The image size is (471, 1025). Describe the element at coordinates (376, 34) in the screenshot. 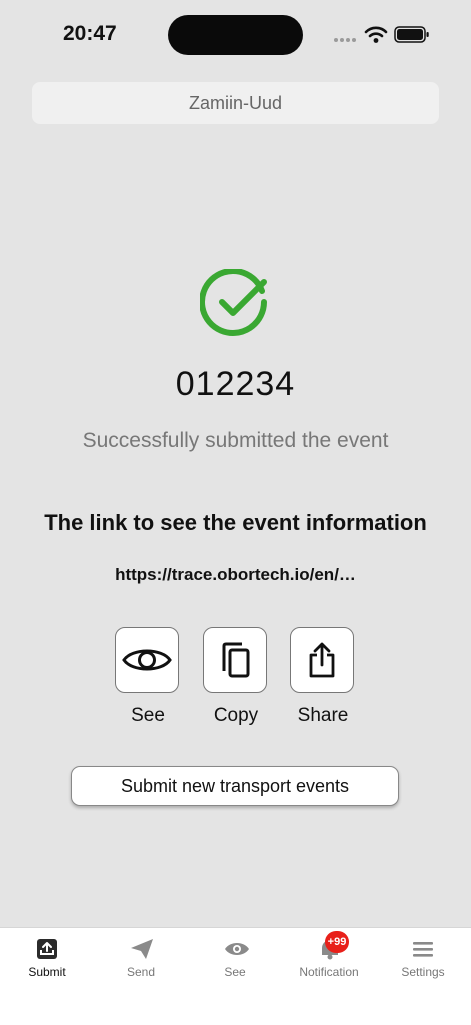

I see `wifi-icon` at that location.